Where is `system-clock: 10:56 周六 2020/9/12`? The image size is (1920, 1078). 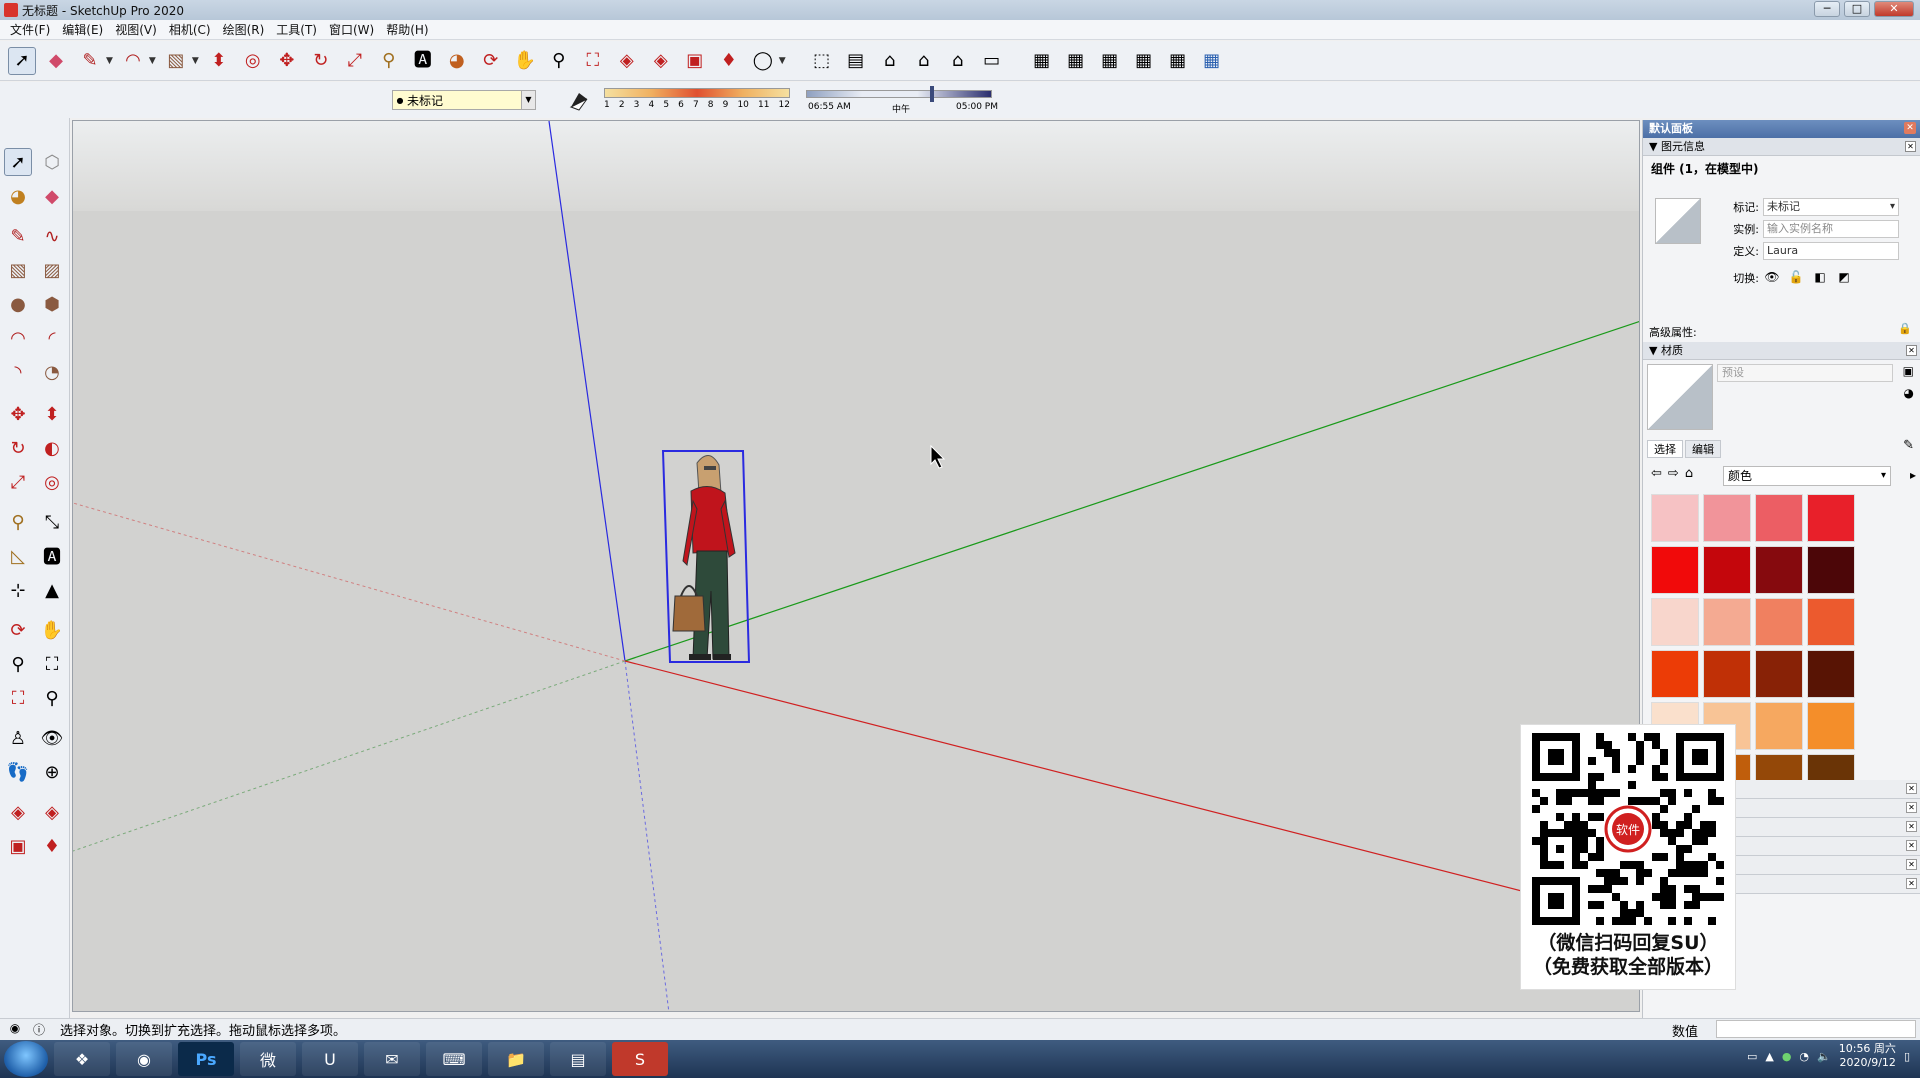
system-clock: 10:56 周六 2020/9/12 is located at coordinates (1867, 1056).